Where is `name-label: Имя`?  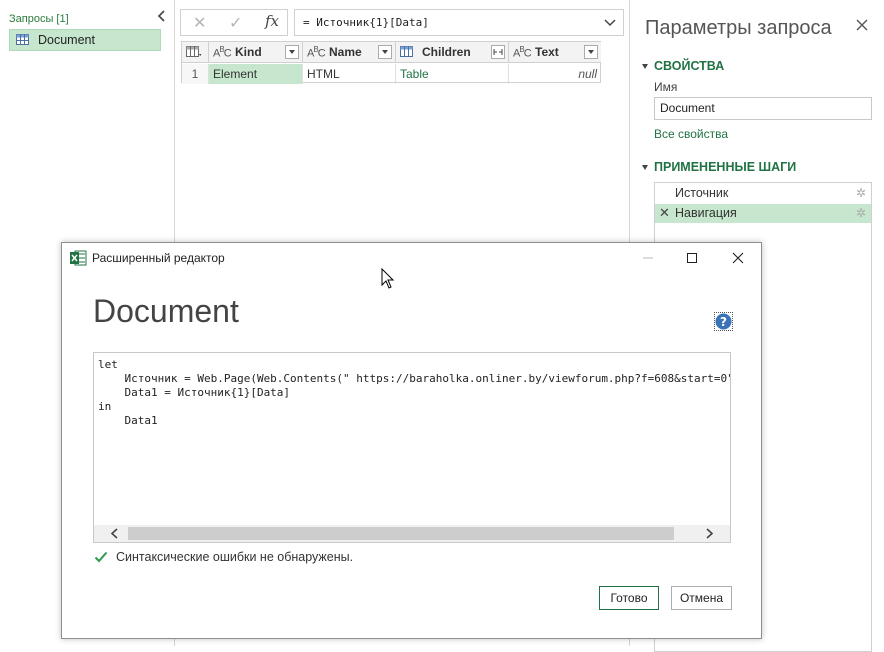
name-label: Имя is located at coordinates (666, 87).